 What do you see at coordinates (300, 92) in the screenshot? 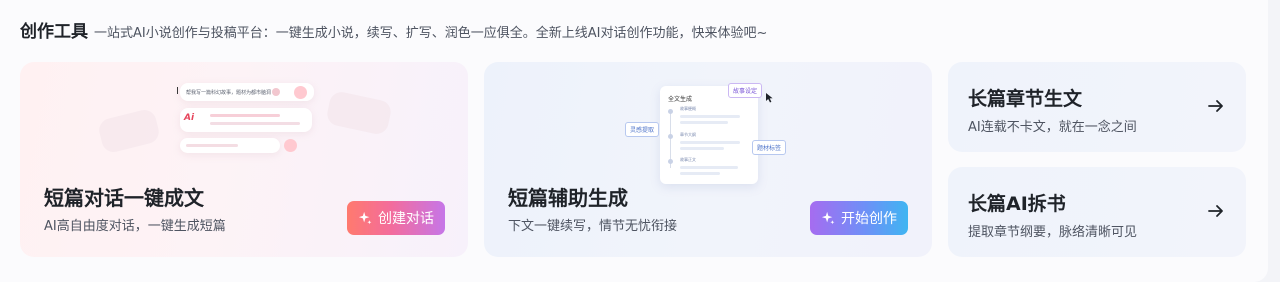
I see `user-avatar-icon` at bounding box center [300, 92].